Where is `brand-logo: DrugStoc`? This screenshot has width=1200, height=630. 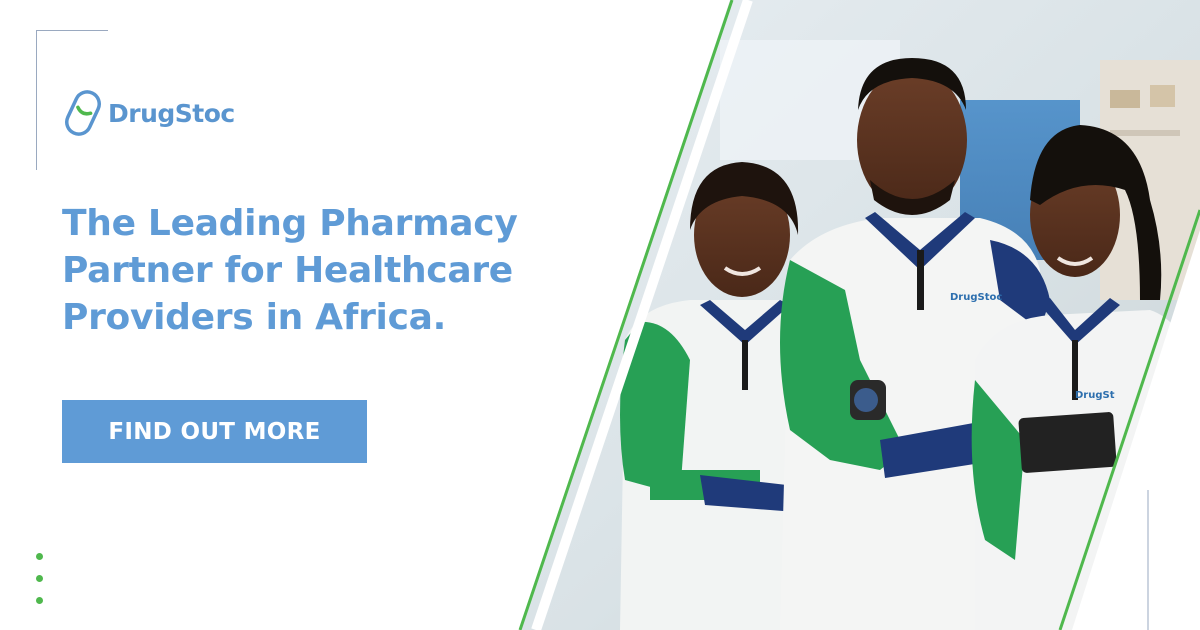 brand-logo: DrugStoc is located at coordinates (149, 113).